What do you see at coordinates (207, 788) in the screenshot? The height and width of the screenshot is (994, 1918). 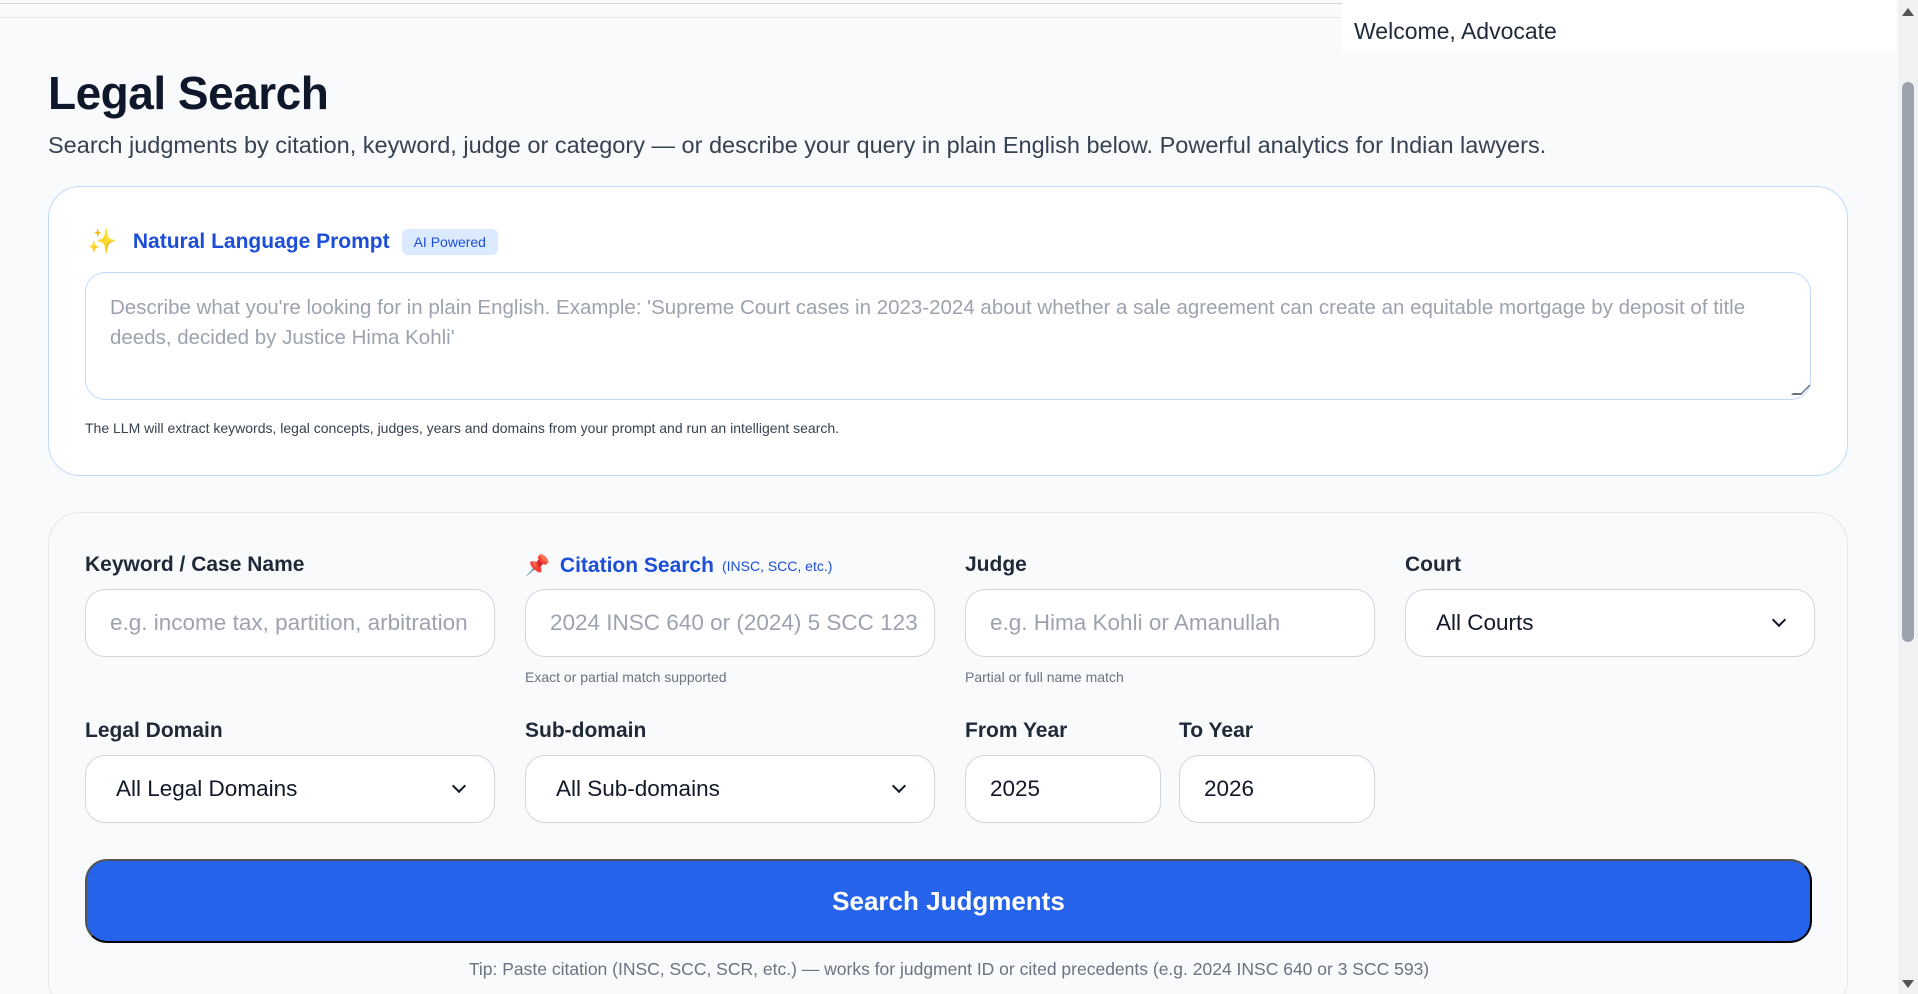 I see `legal-domain-value: All Legal Domains` at bounding box center [207, 788].